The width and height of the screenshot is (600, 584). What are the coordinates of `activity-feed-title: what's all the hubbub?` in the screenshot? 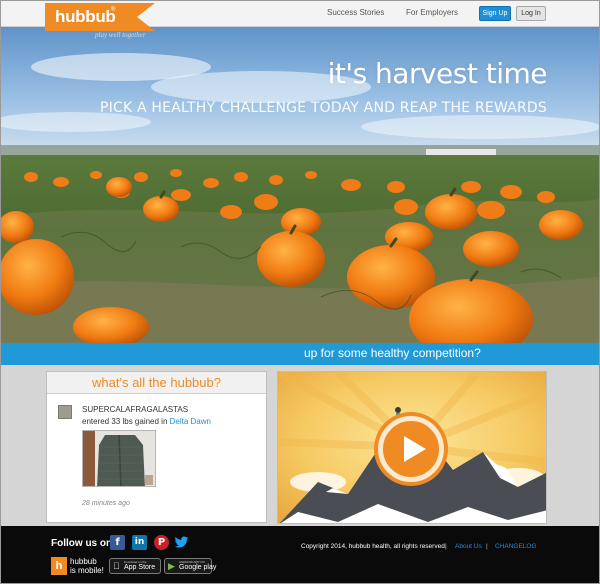 It's located at (156, 383).